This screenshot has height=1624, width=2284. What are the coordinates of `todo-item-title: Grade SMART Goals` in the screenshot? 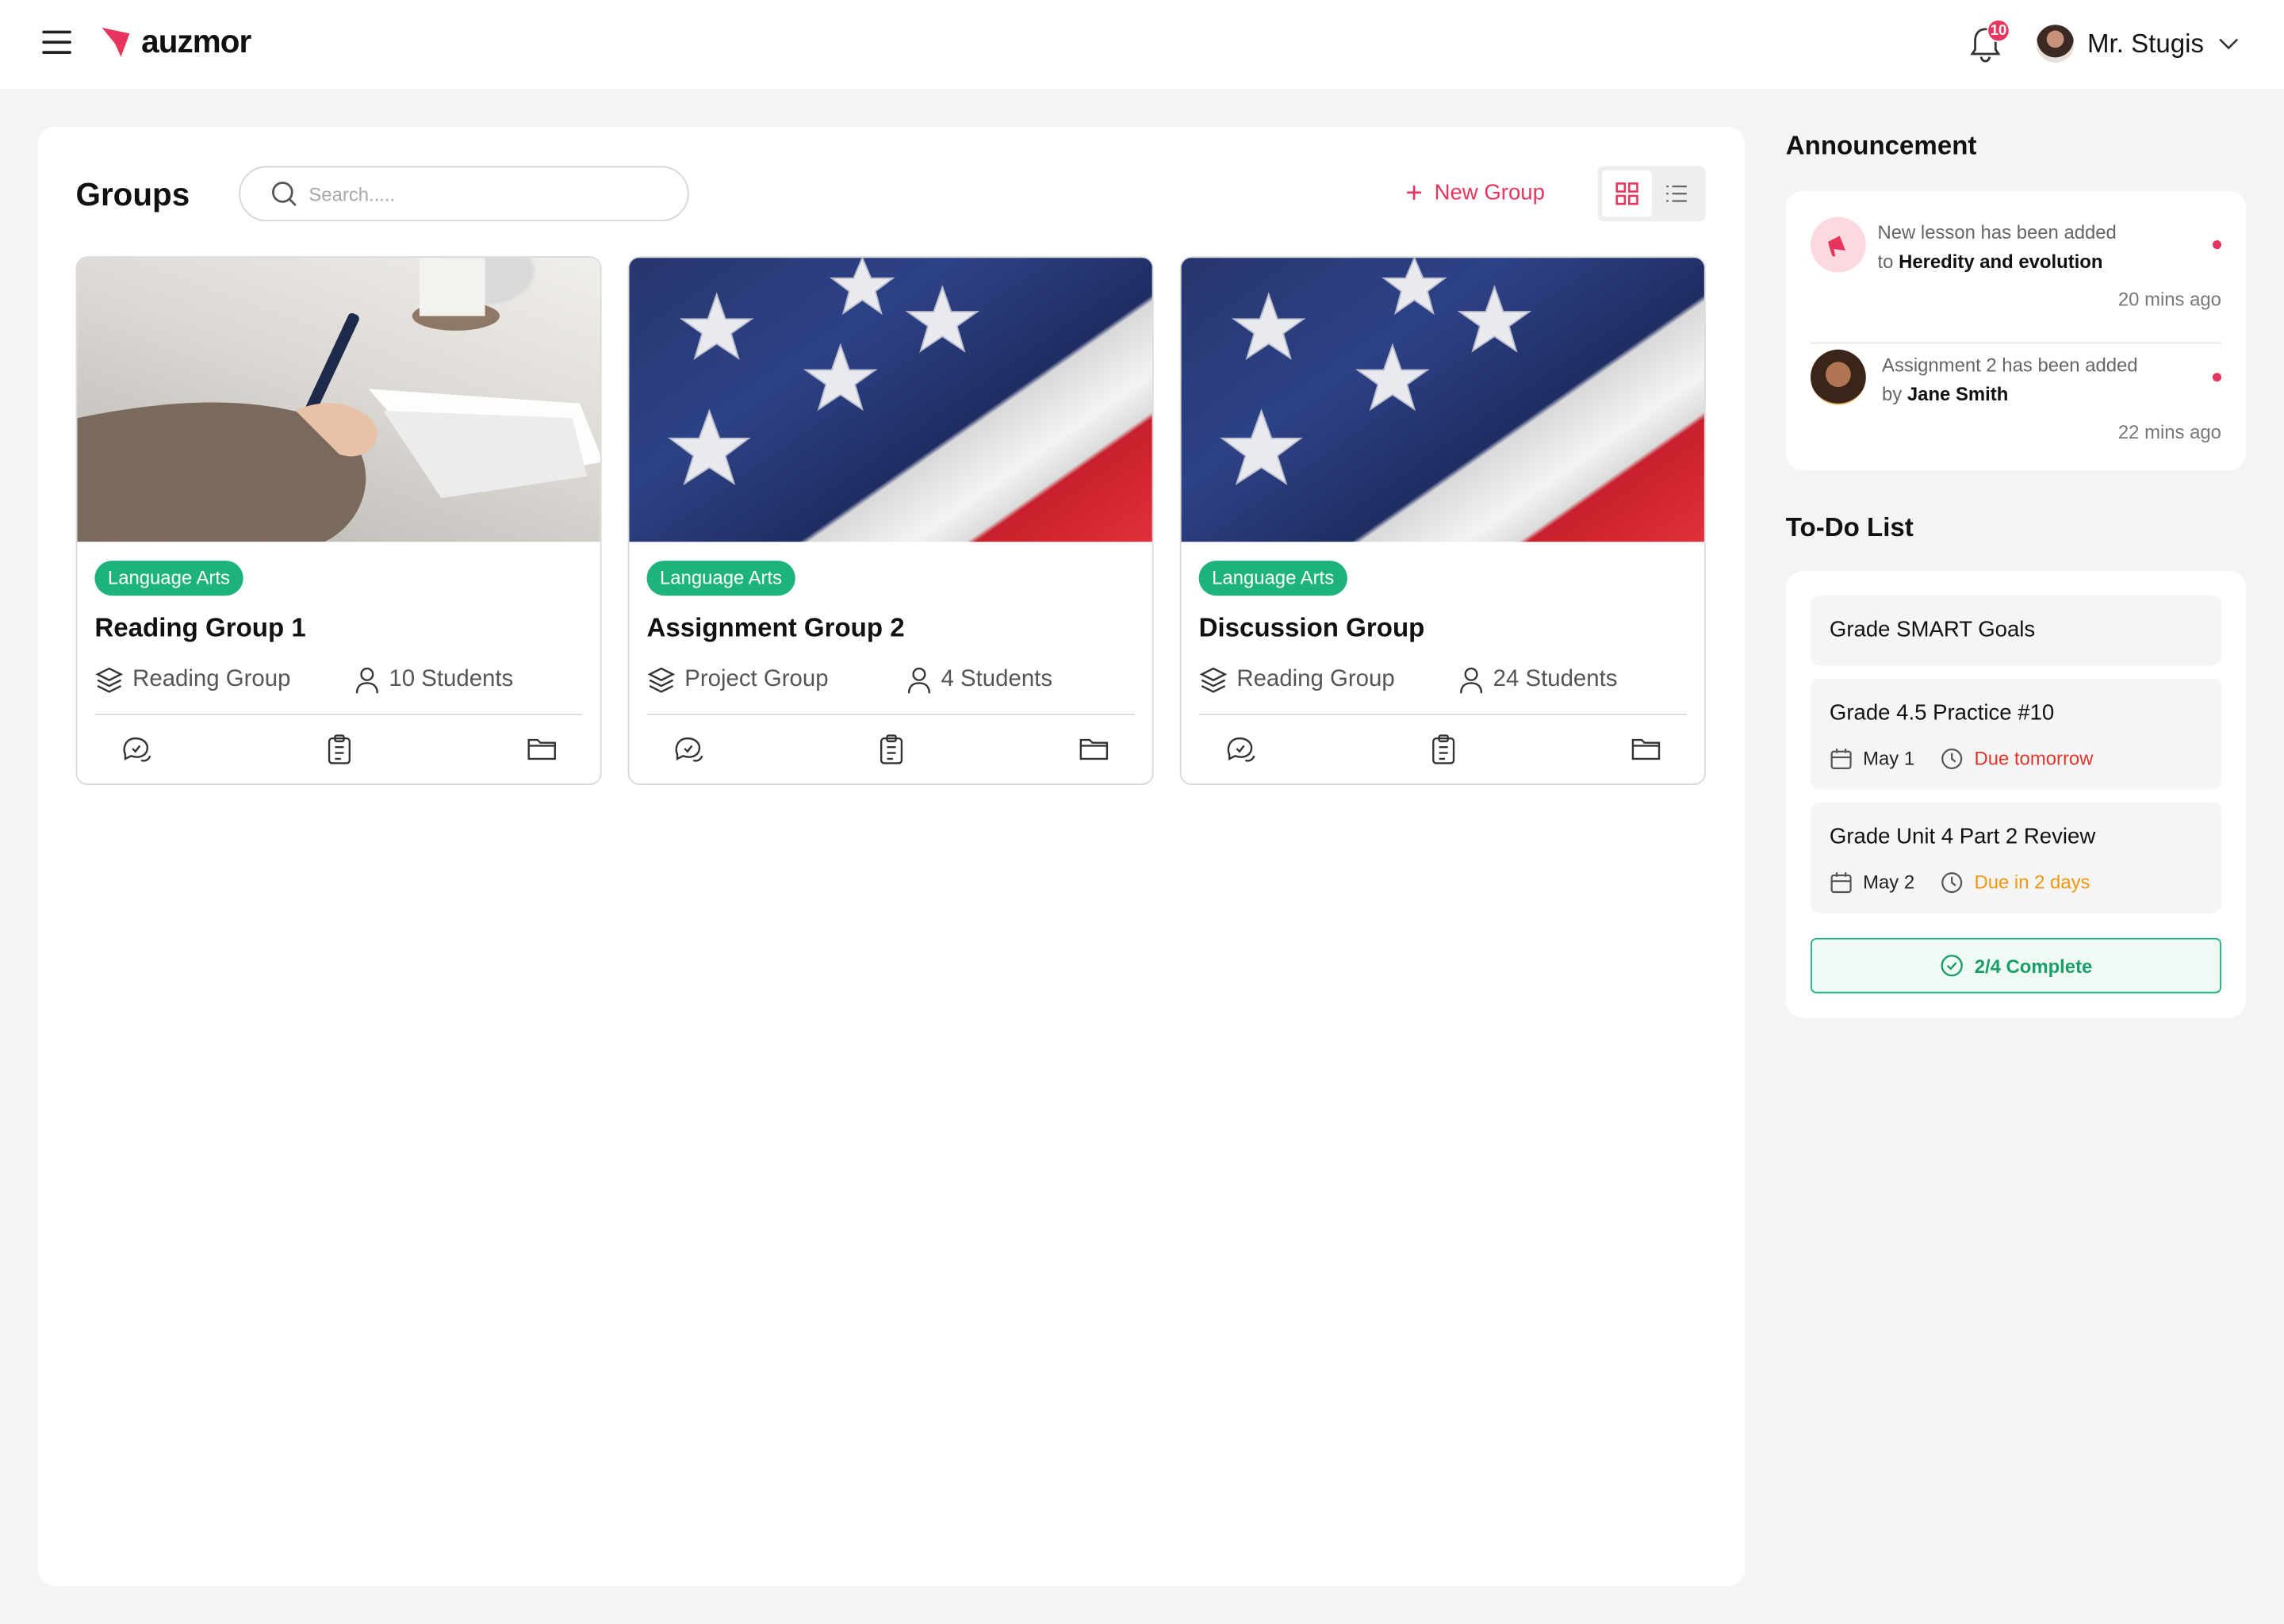 It's located at (1932, 629).